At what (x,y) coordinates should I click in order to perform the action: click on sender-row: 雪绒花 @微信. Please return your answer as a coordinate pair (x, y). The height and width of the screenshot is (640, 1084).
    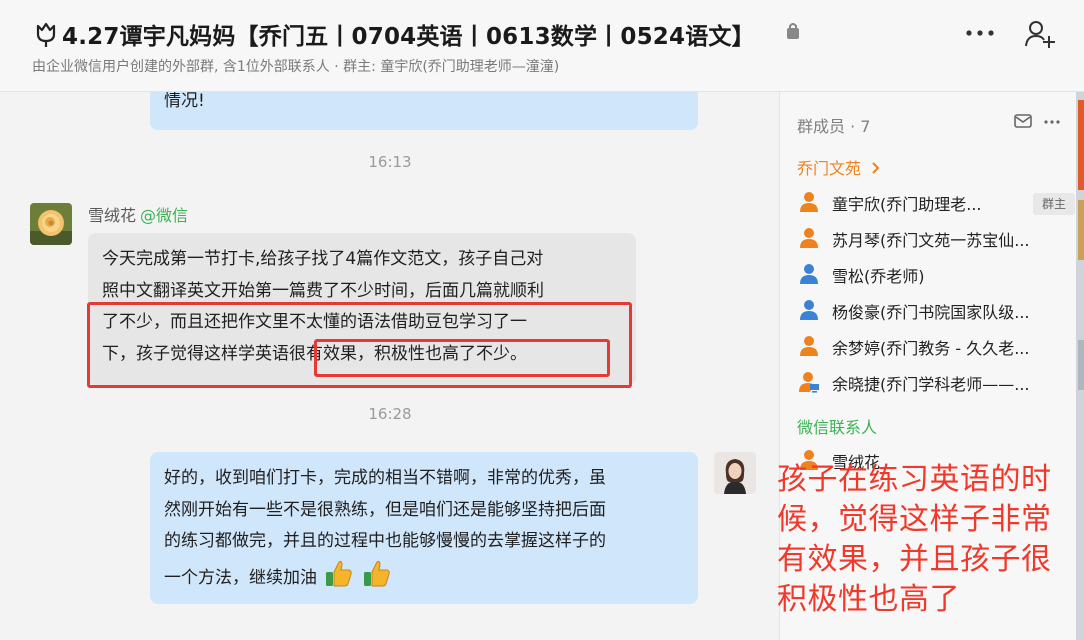
    Looking at the image, I should click on (138, 214).